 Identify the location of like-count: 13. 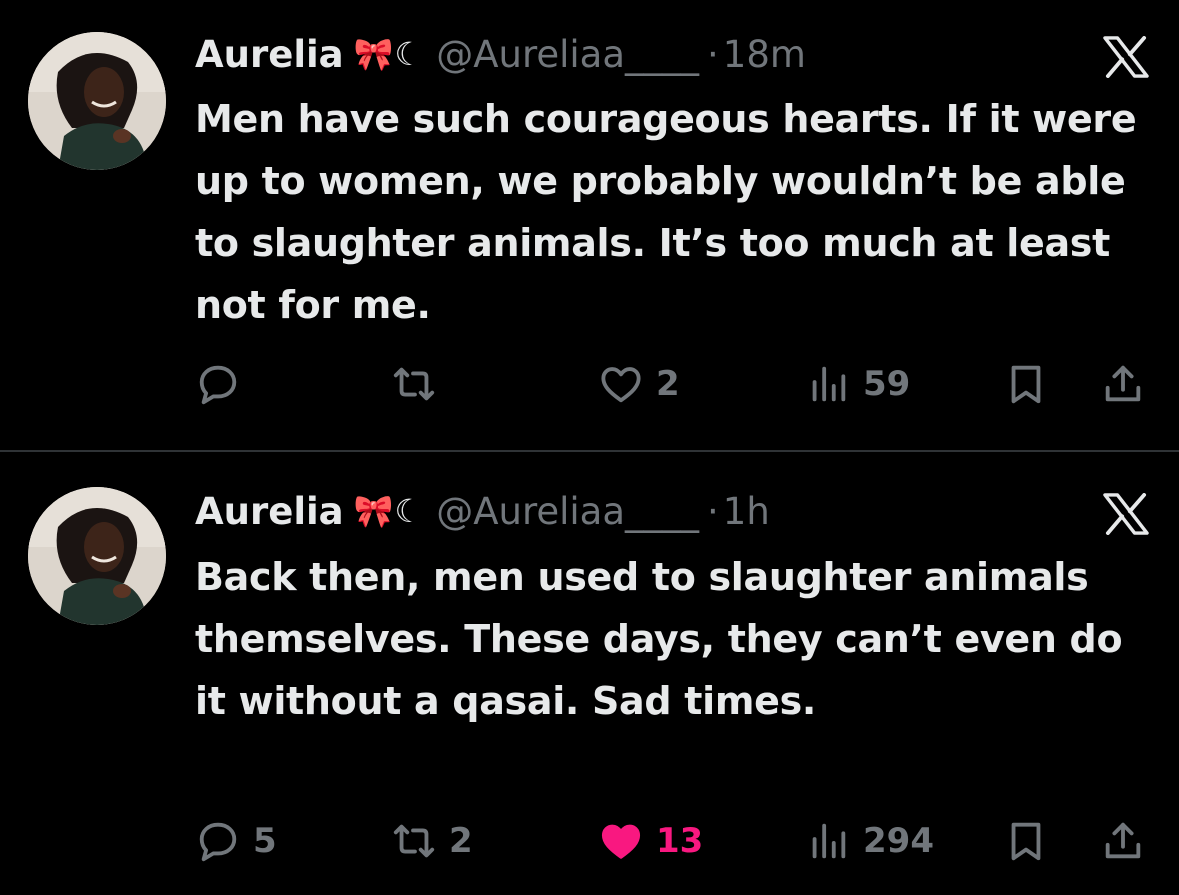
(680, 841).